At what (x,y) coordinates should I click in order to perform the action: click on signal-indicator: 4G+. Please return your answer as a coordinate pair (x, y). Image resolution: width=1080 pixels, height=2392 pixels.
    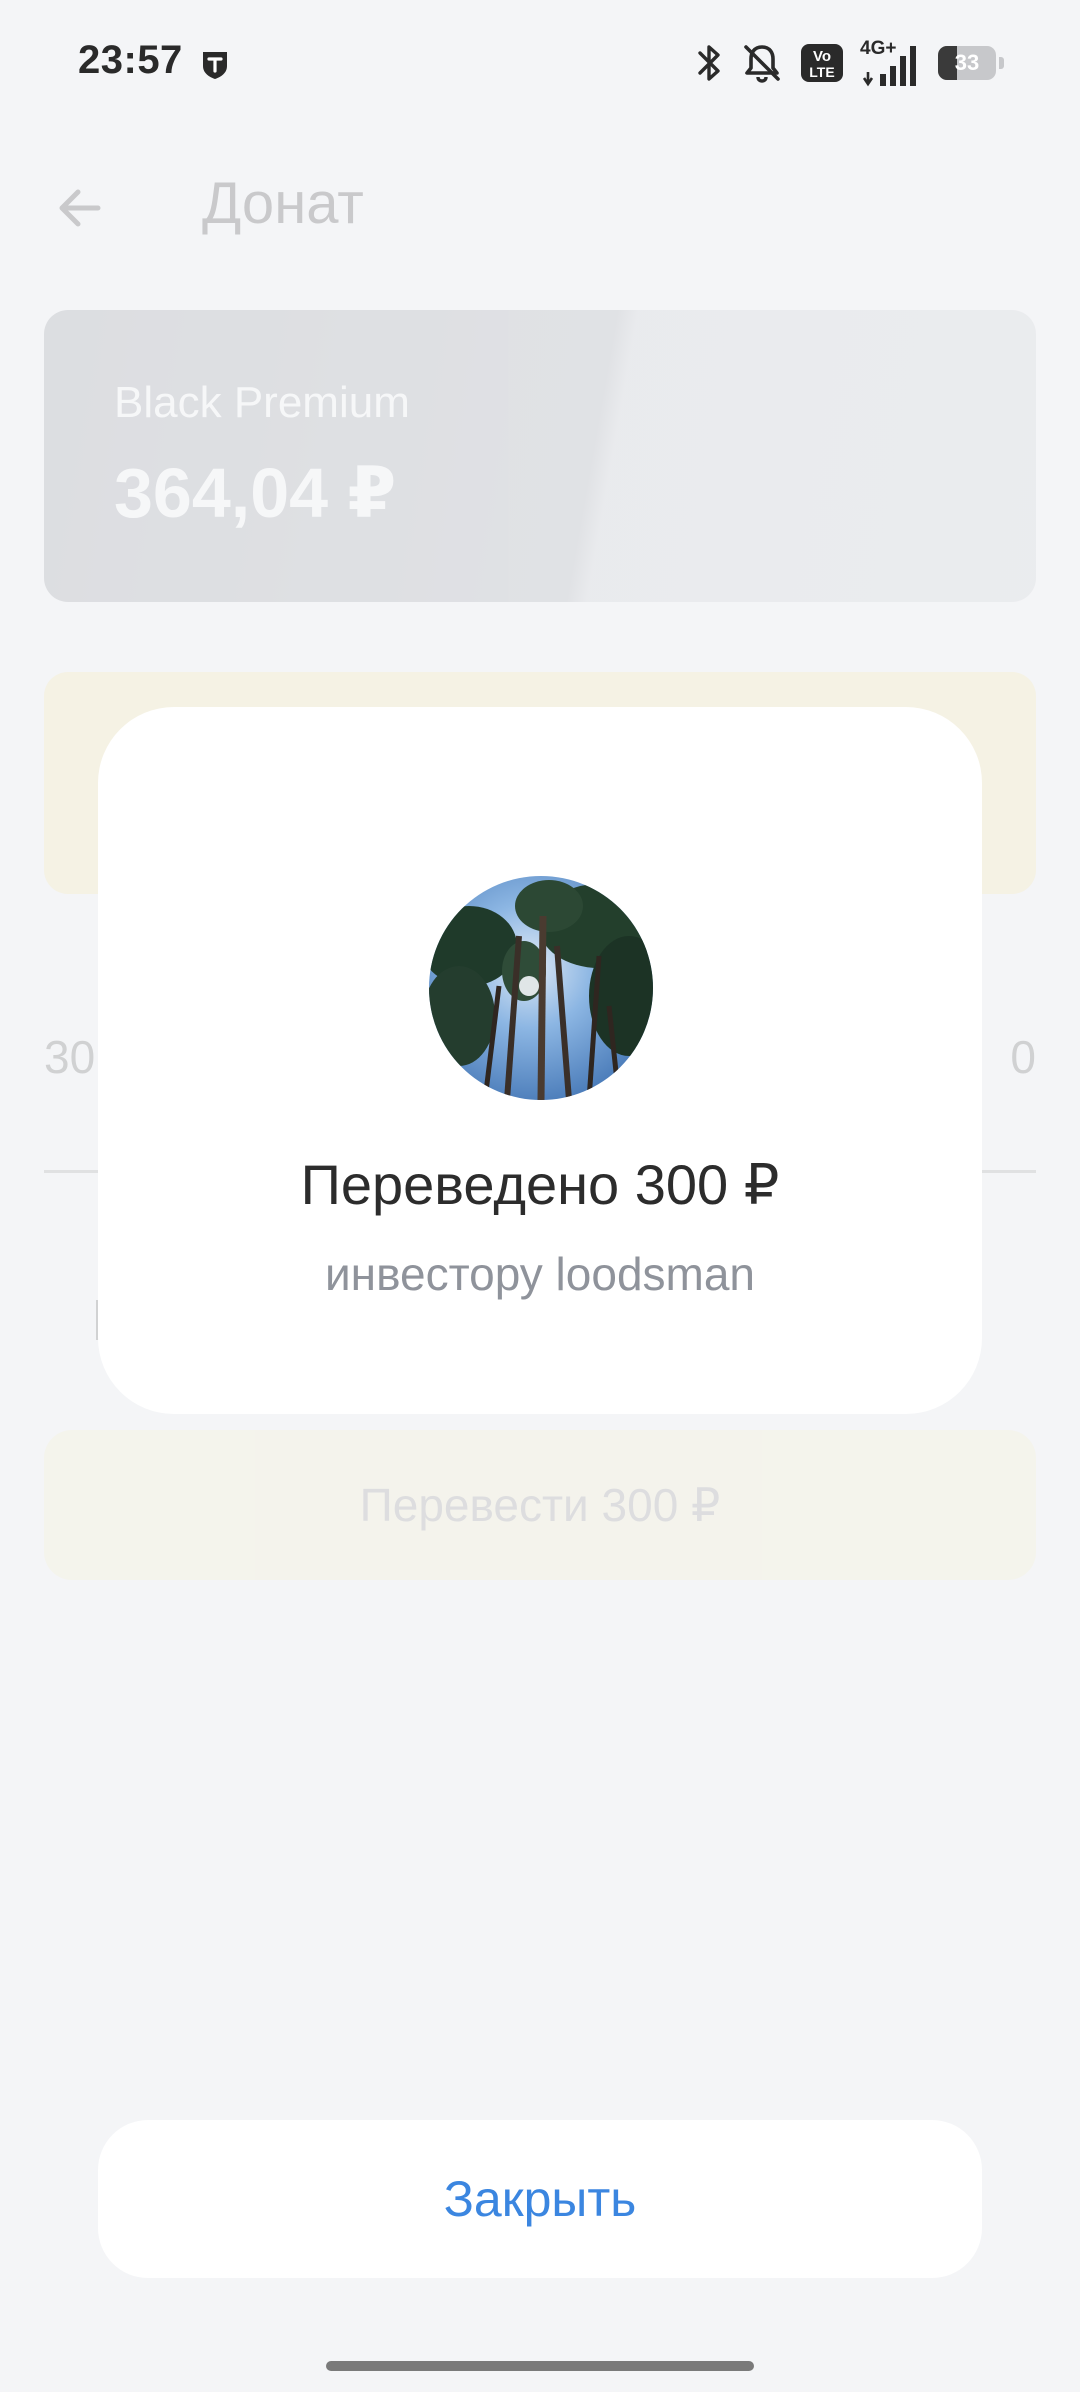
    Looking at the image, I should click on (891, 63).